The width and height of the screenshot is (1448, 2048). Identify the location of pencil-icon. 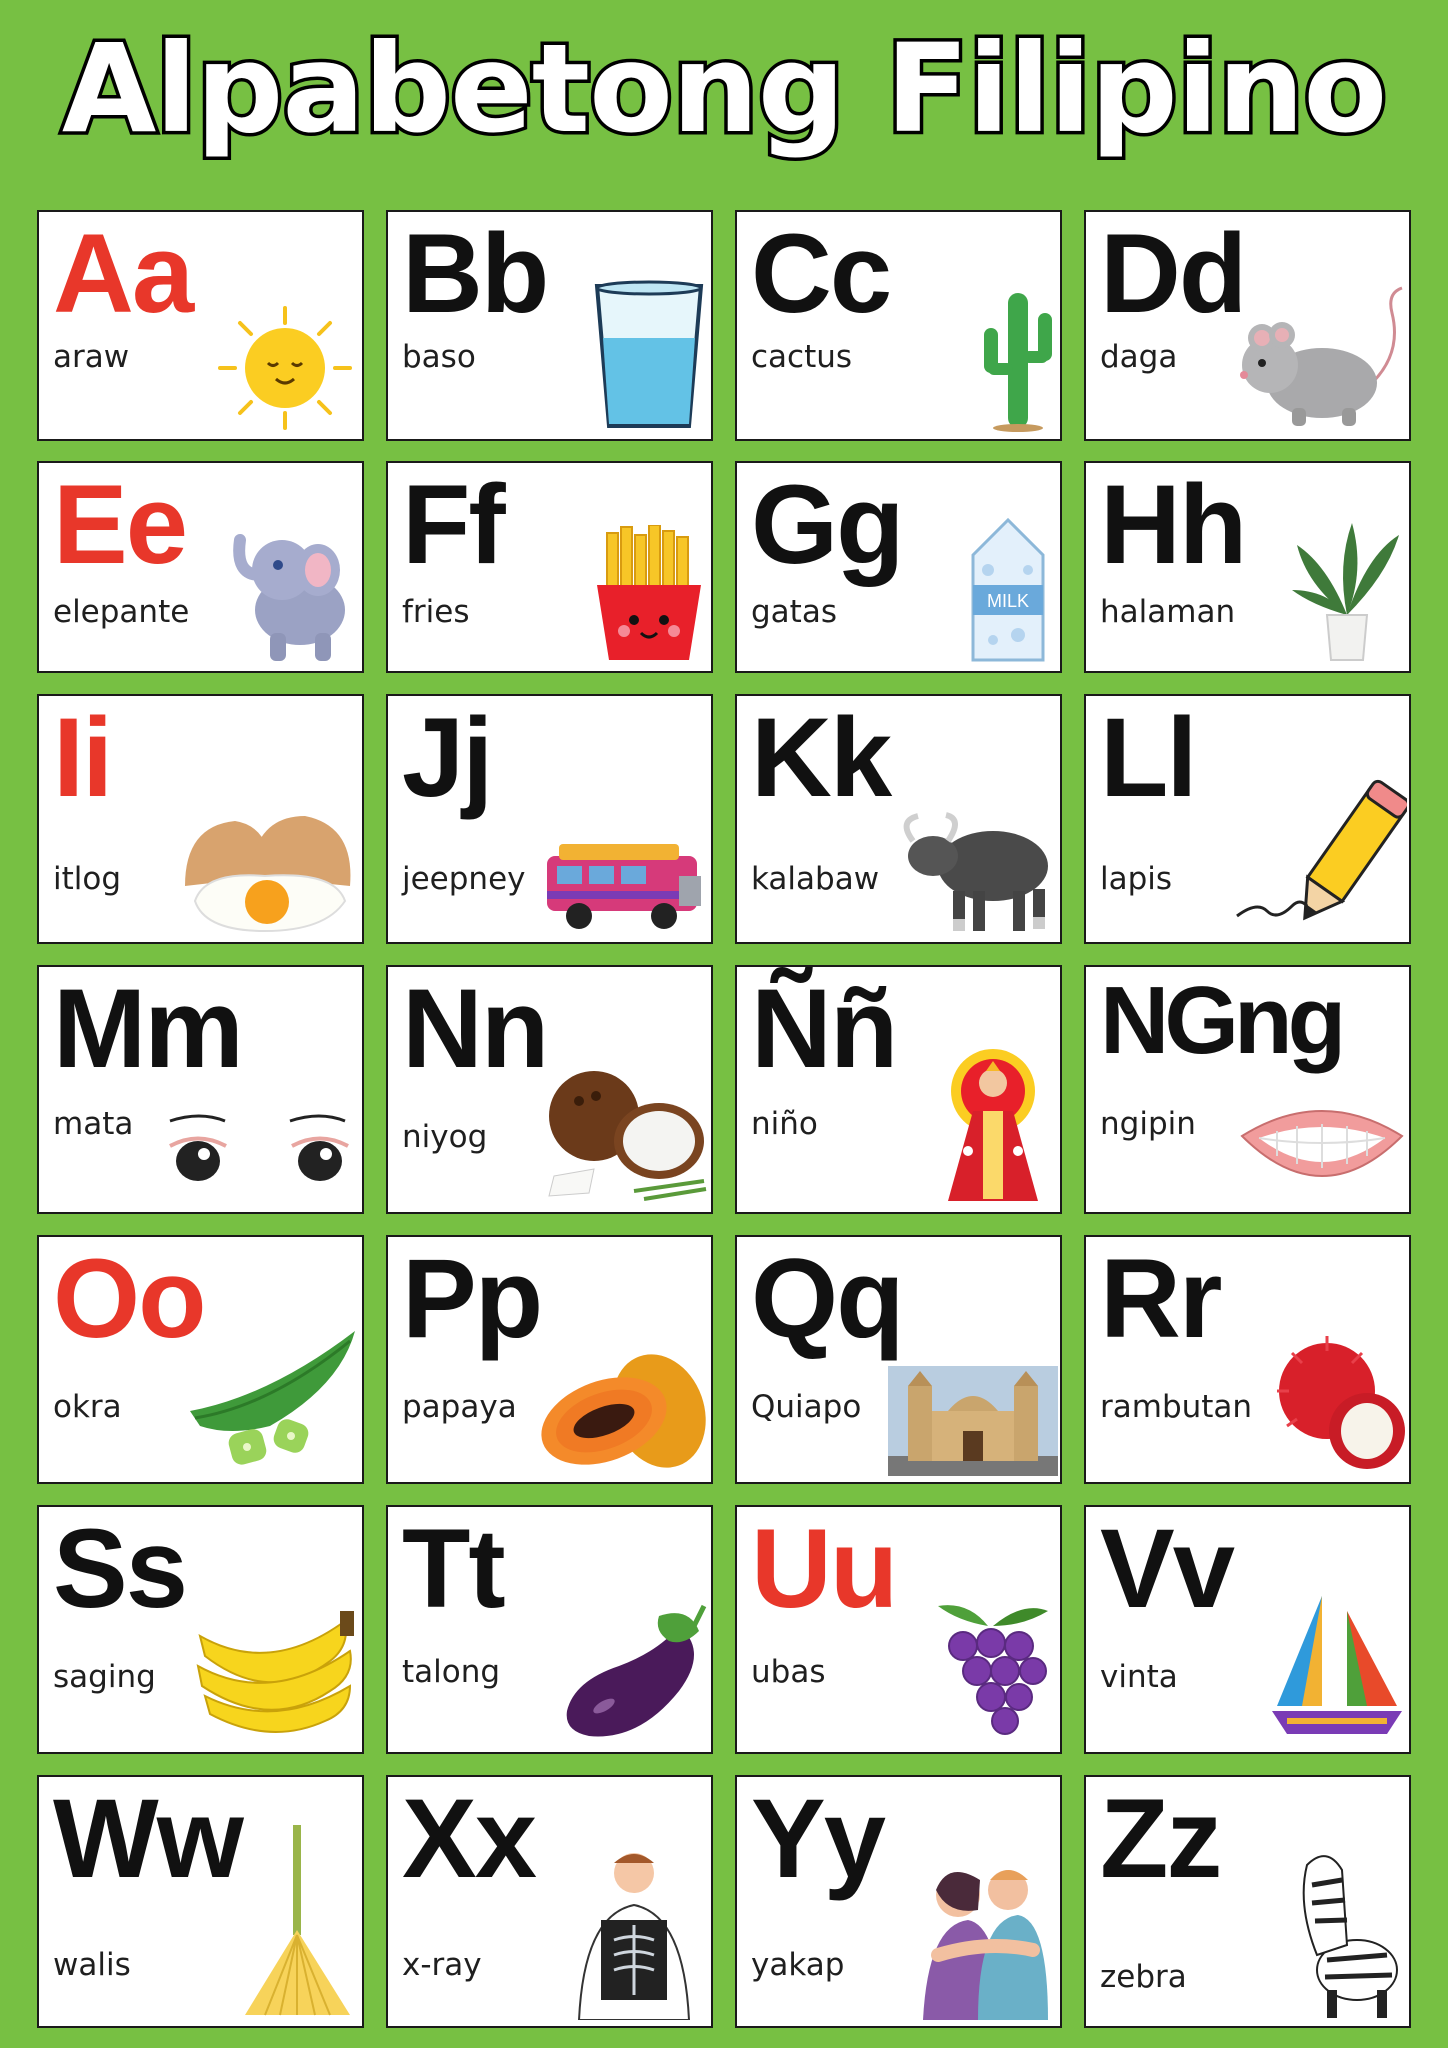
(1318, 858).